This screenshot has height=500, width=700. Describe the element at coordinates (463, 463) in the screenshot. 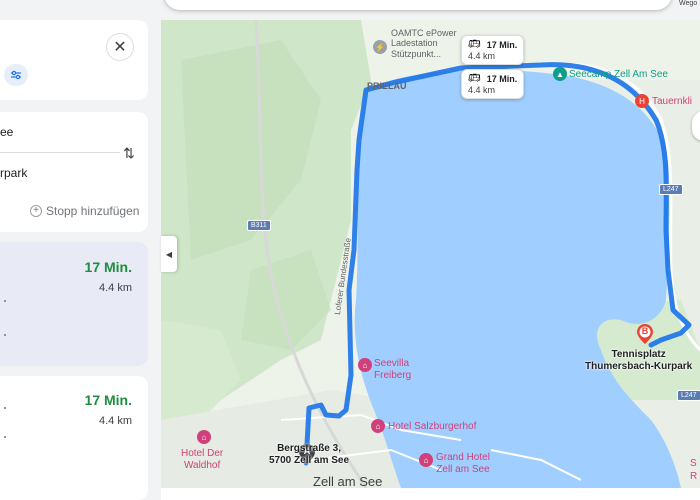

I see `poi-grand-hotel-label: Grand Hotel Zell am See` at that location.